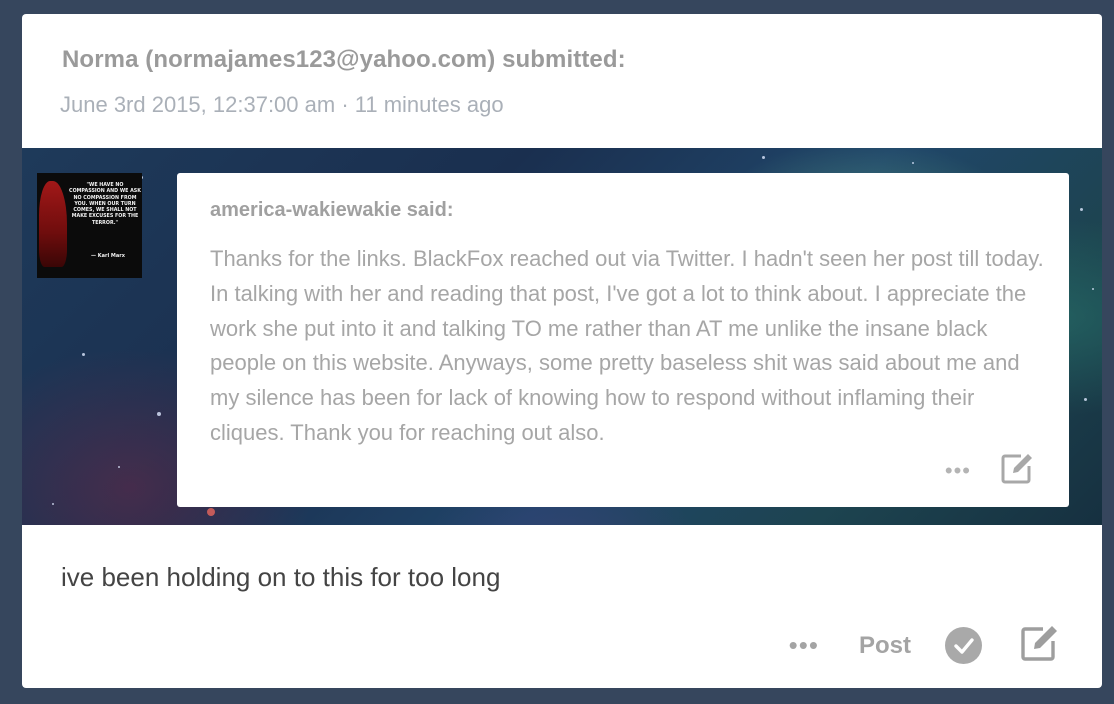 The height and width of the screenshot is (704, 1114). Describe the element at coordinates (963, 645) in the screenshot. I see `check-circle-icon` at that location.